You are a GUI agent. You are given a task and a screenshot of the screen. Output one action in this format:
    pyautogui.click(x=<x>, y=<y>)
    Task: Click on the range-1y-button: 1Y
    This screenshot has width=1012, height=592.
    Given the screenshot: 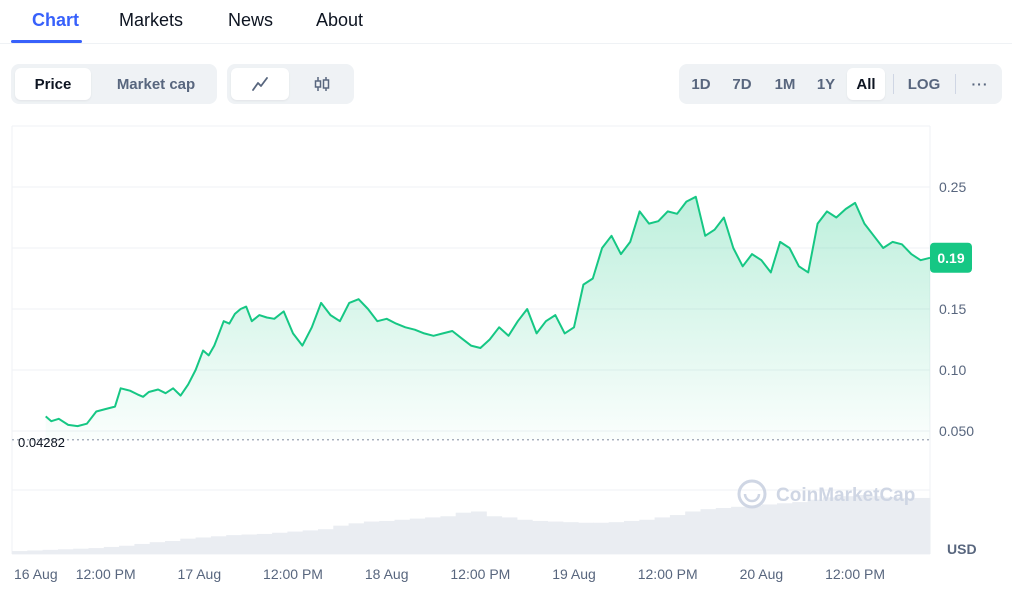 What is the action you would take?
    pyautogui.click(x=826, y=84)
    